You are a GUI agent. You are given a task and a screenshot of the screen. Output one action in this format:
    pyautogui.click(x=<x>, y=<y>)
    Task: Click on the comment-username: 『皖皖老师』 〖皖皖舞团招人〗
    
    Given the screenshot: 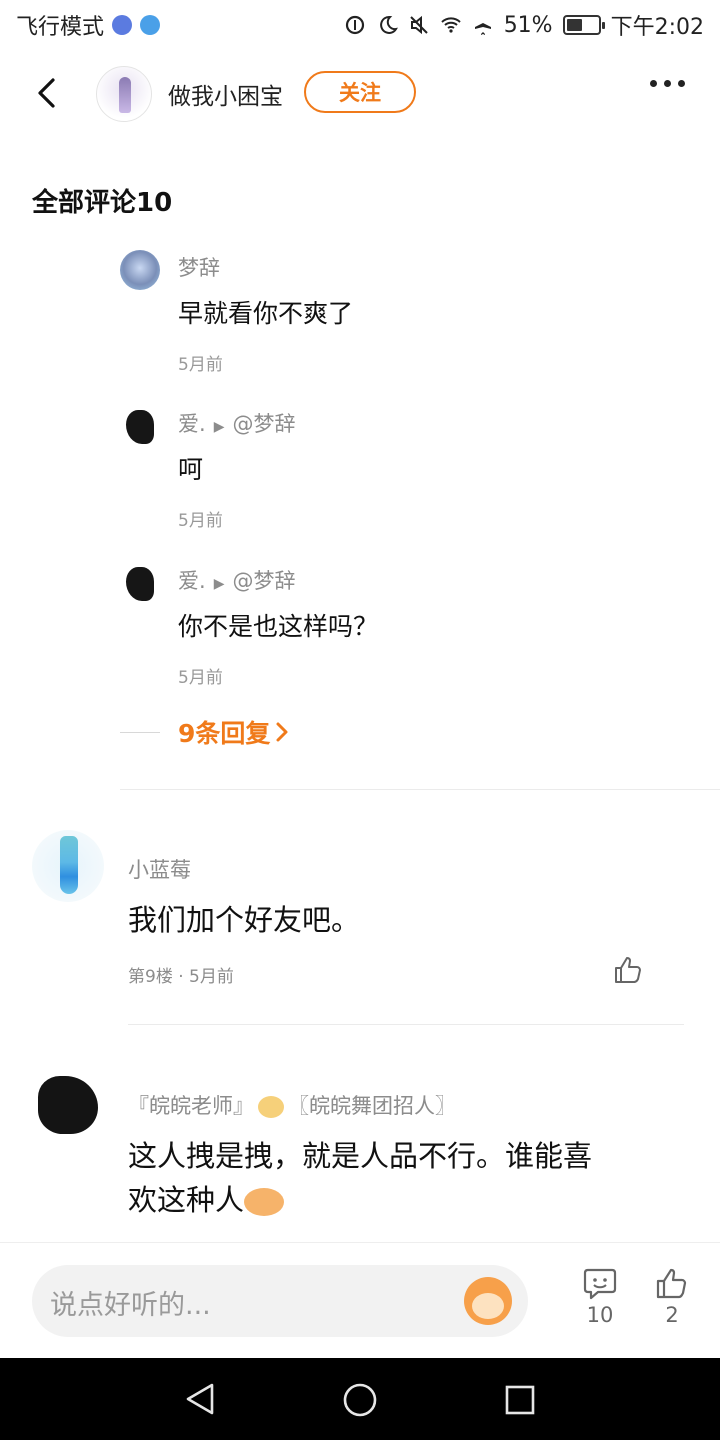 What is the action you would take?
    pyautogui.click(x=292, y=1105)
    